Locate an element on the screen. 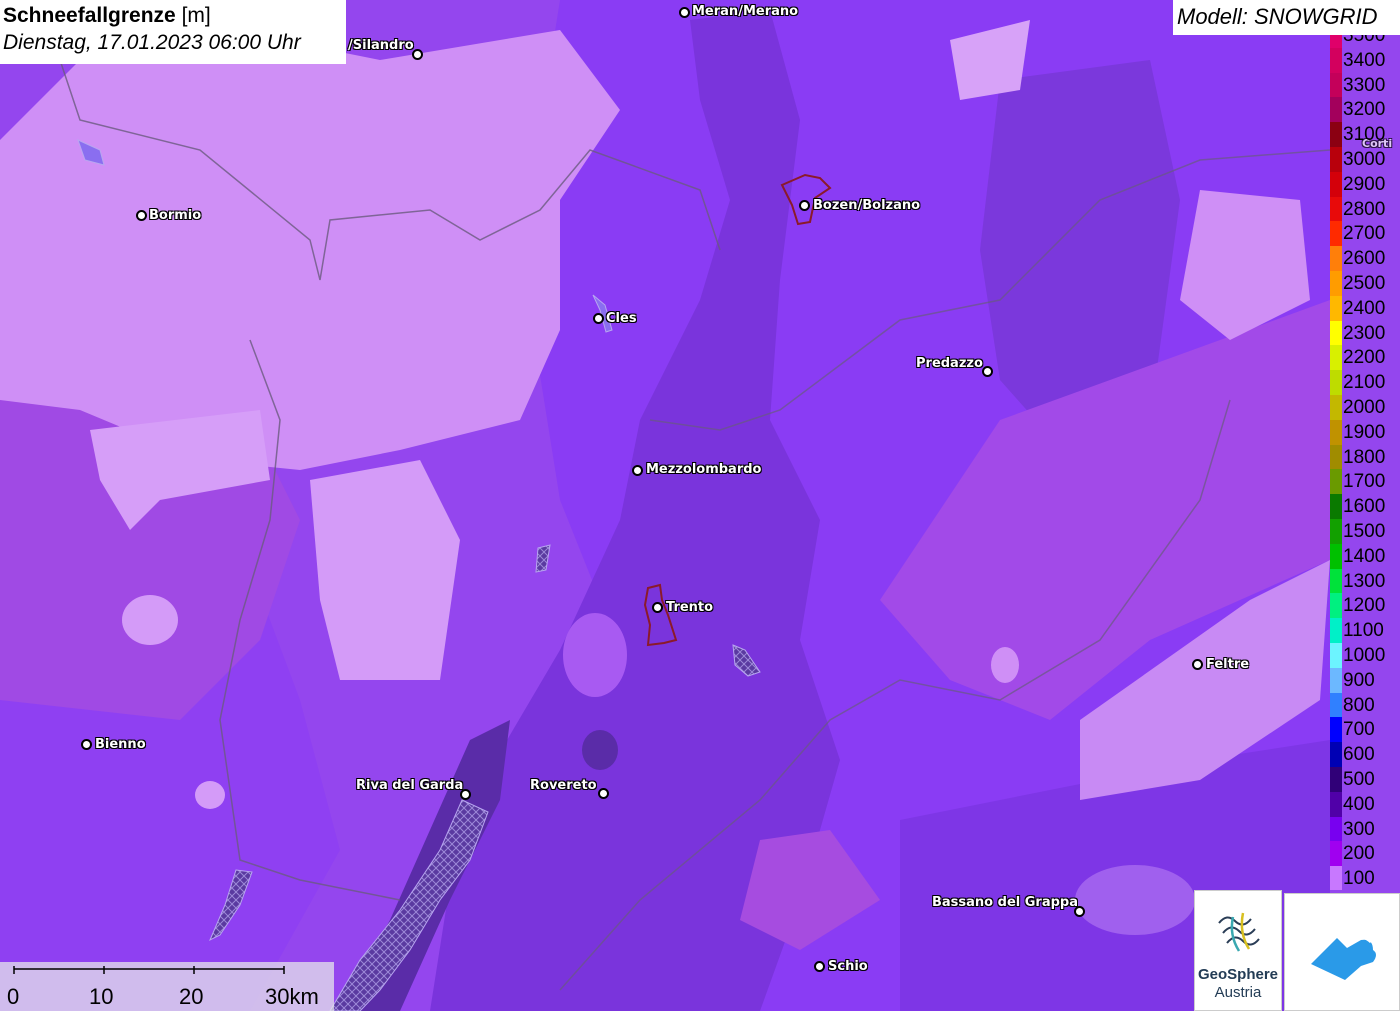 This screenshot has width=1400, height=1011. datetime-label: Dienstag, 17.01.2023 06:00 Uhr is located at coordinates (152, 42).